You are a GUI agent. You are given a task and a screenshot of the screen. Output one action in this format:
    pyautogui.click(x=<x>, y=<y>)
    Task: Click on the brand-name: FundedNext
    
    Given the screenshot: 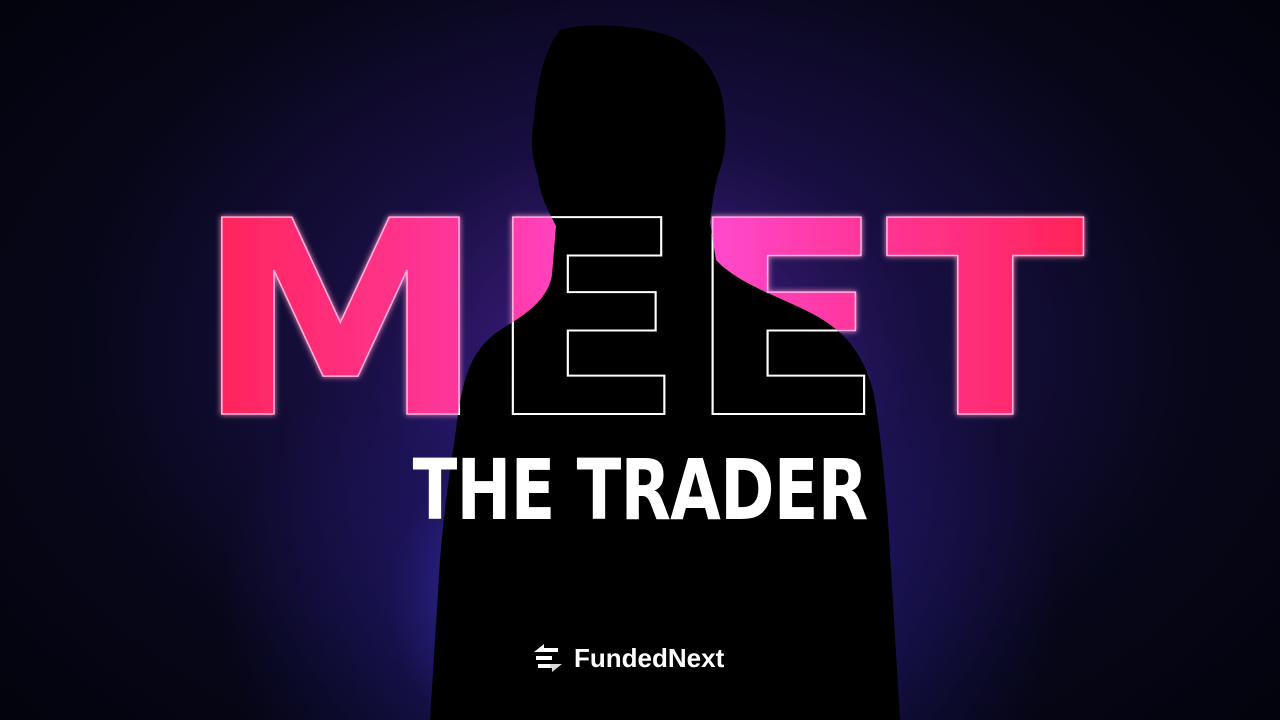 What is the action you would take?
    pyautogui.click(x=649, y=657)
    